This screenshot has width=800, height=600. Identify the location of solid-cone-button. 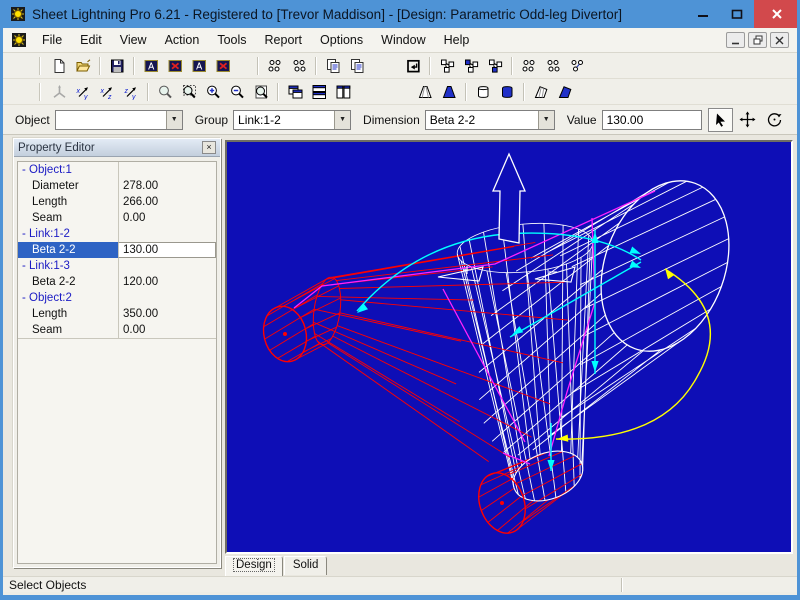
(449, 92).